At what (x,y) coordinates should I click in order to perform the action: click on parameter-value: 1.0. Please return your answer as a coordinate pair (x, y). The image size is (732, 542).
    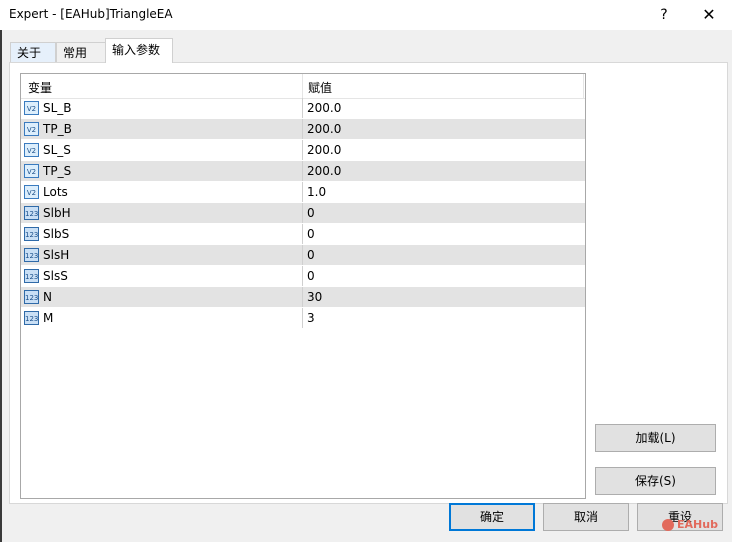
    Looking at the image, I should click on (316, 192).